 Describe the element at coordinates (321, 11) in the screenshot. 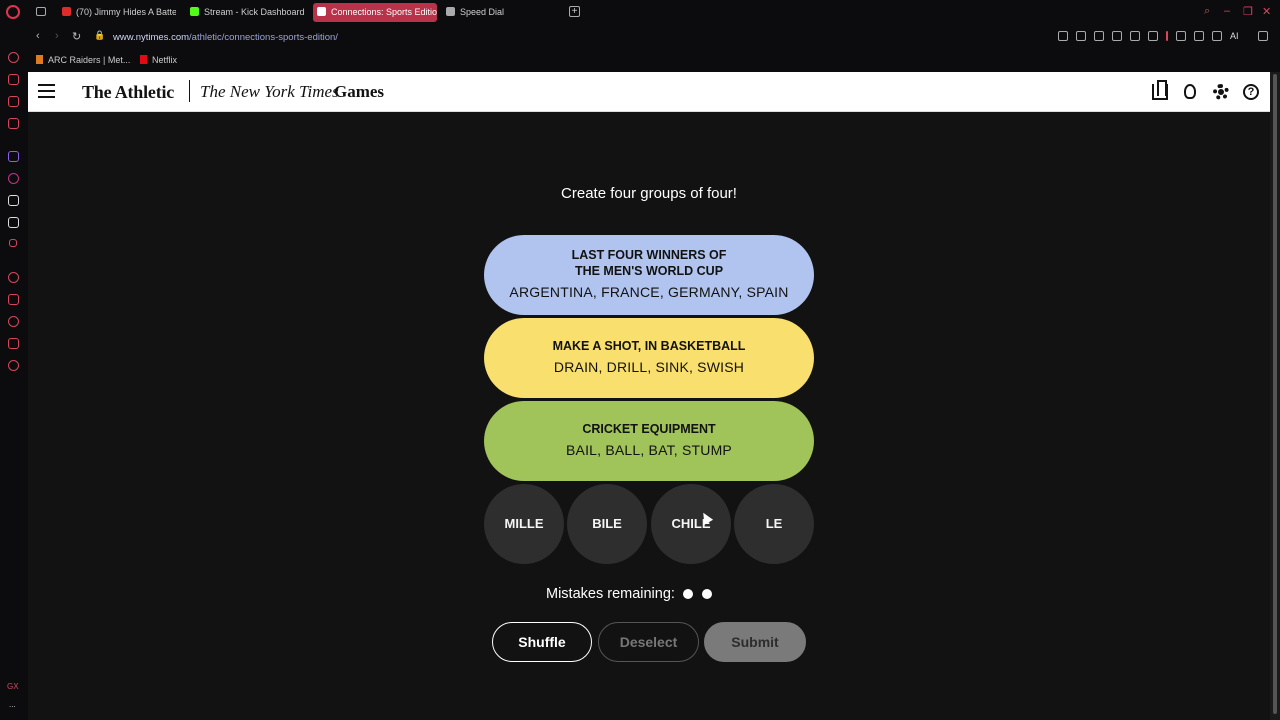

I see `athletic-icon` at that location.